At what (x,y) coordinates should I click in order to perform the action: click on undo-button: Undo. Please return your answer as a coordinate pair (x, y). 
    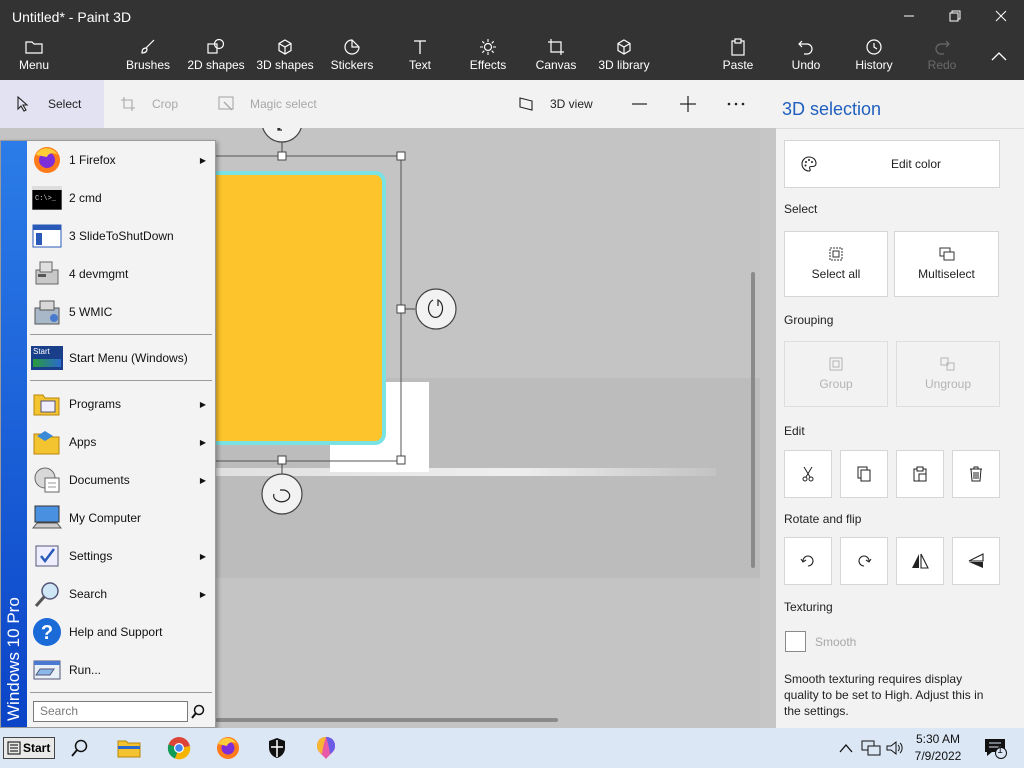
    Looking at the image, I should click on (806, 57).